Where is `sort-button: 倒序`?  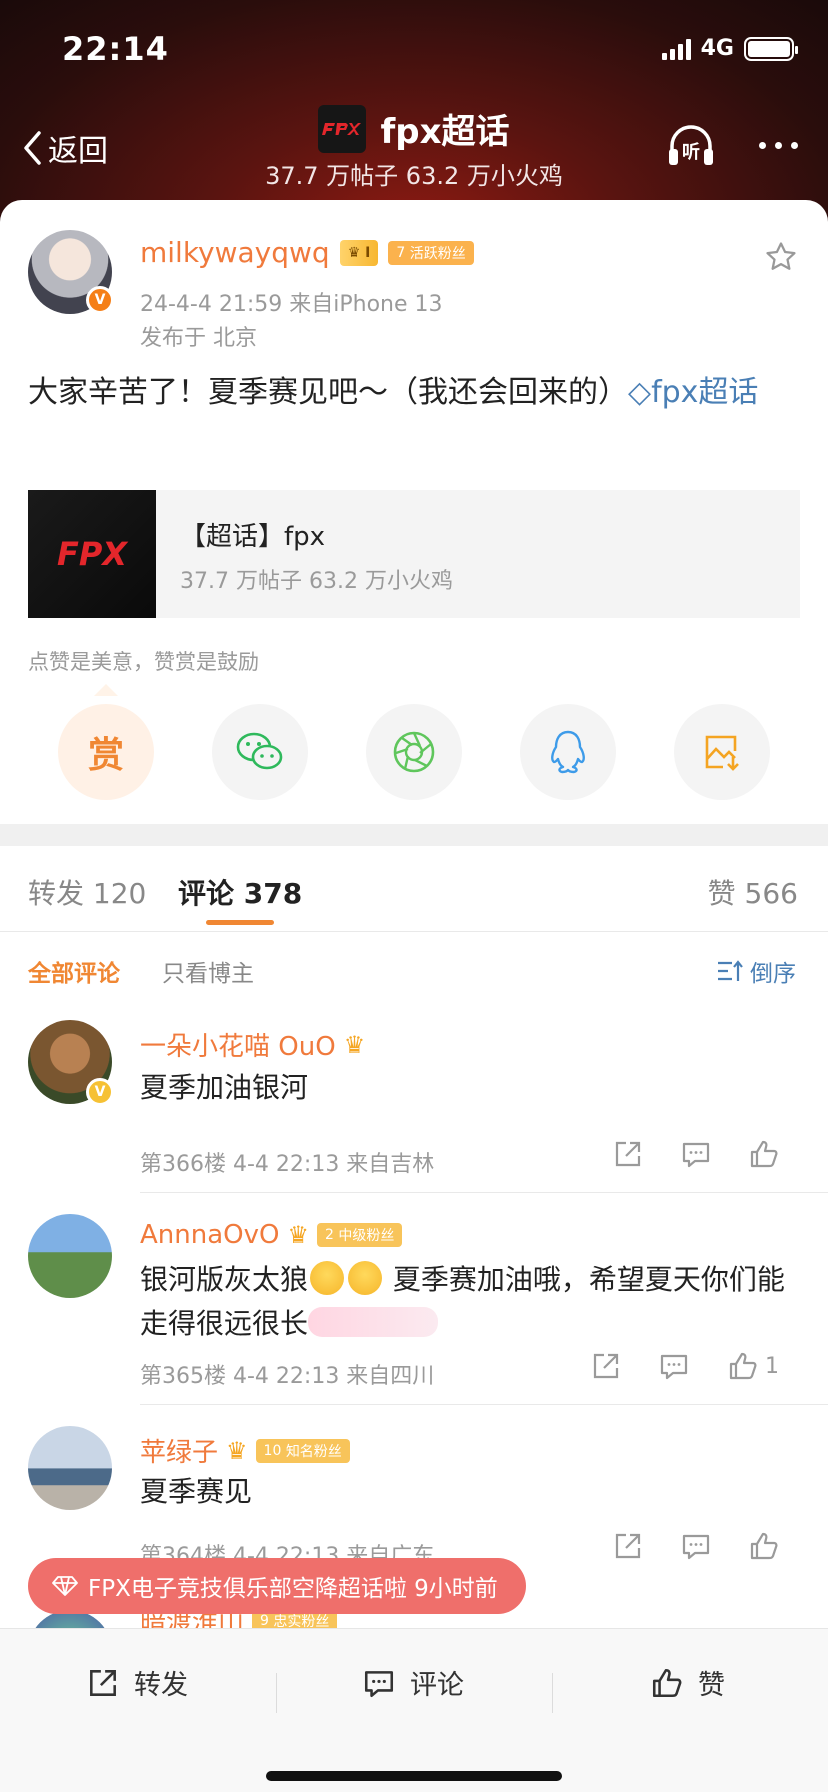
sort-button: 倒序 is located at coordinates (756, 971).